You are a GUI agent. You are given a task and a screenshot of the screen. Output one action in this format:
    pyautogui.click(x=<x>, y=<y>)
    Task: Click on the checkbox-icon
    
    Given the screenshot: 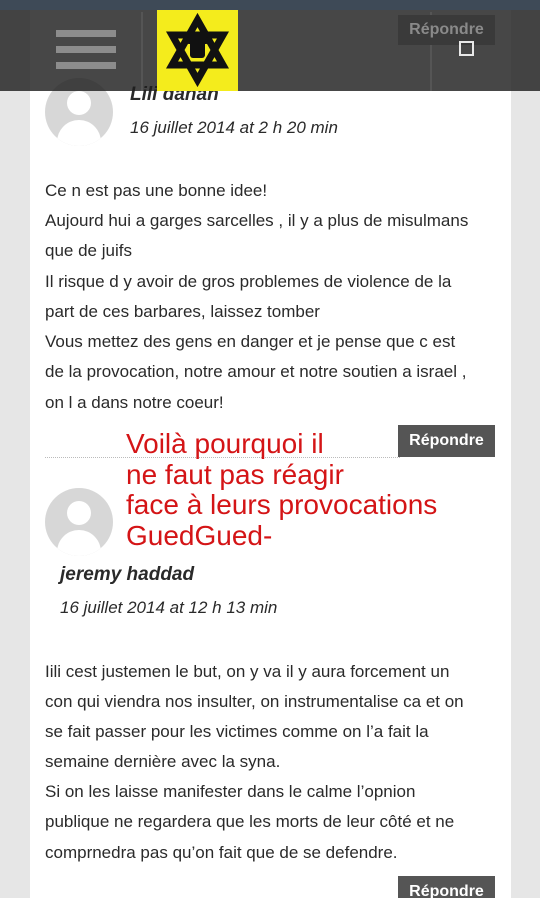 What is the action you would take?
    pyautogui.click(x=466, y=48)
    